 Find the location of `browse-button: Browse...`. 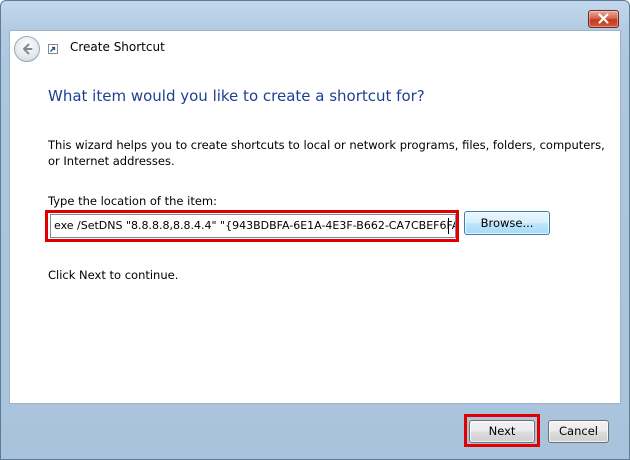

browse-button: Browse... is located at coordinates (507, 223).